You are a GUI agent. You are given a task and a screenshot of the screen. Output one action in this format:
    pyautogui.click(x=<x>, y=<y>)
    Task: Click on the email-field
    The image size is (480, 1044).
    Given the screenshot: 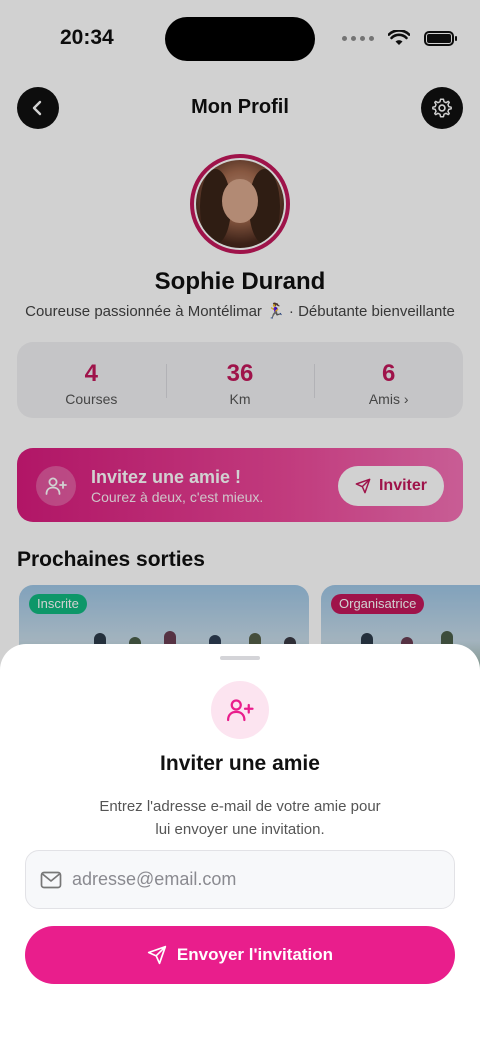 What is the action you would take?
    pyautogui.click(x=240, y=879)
    